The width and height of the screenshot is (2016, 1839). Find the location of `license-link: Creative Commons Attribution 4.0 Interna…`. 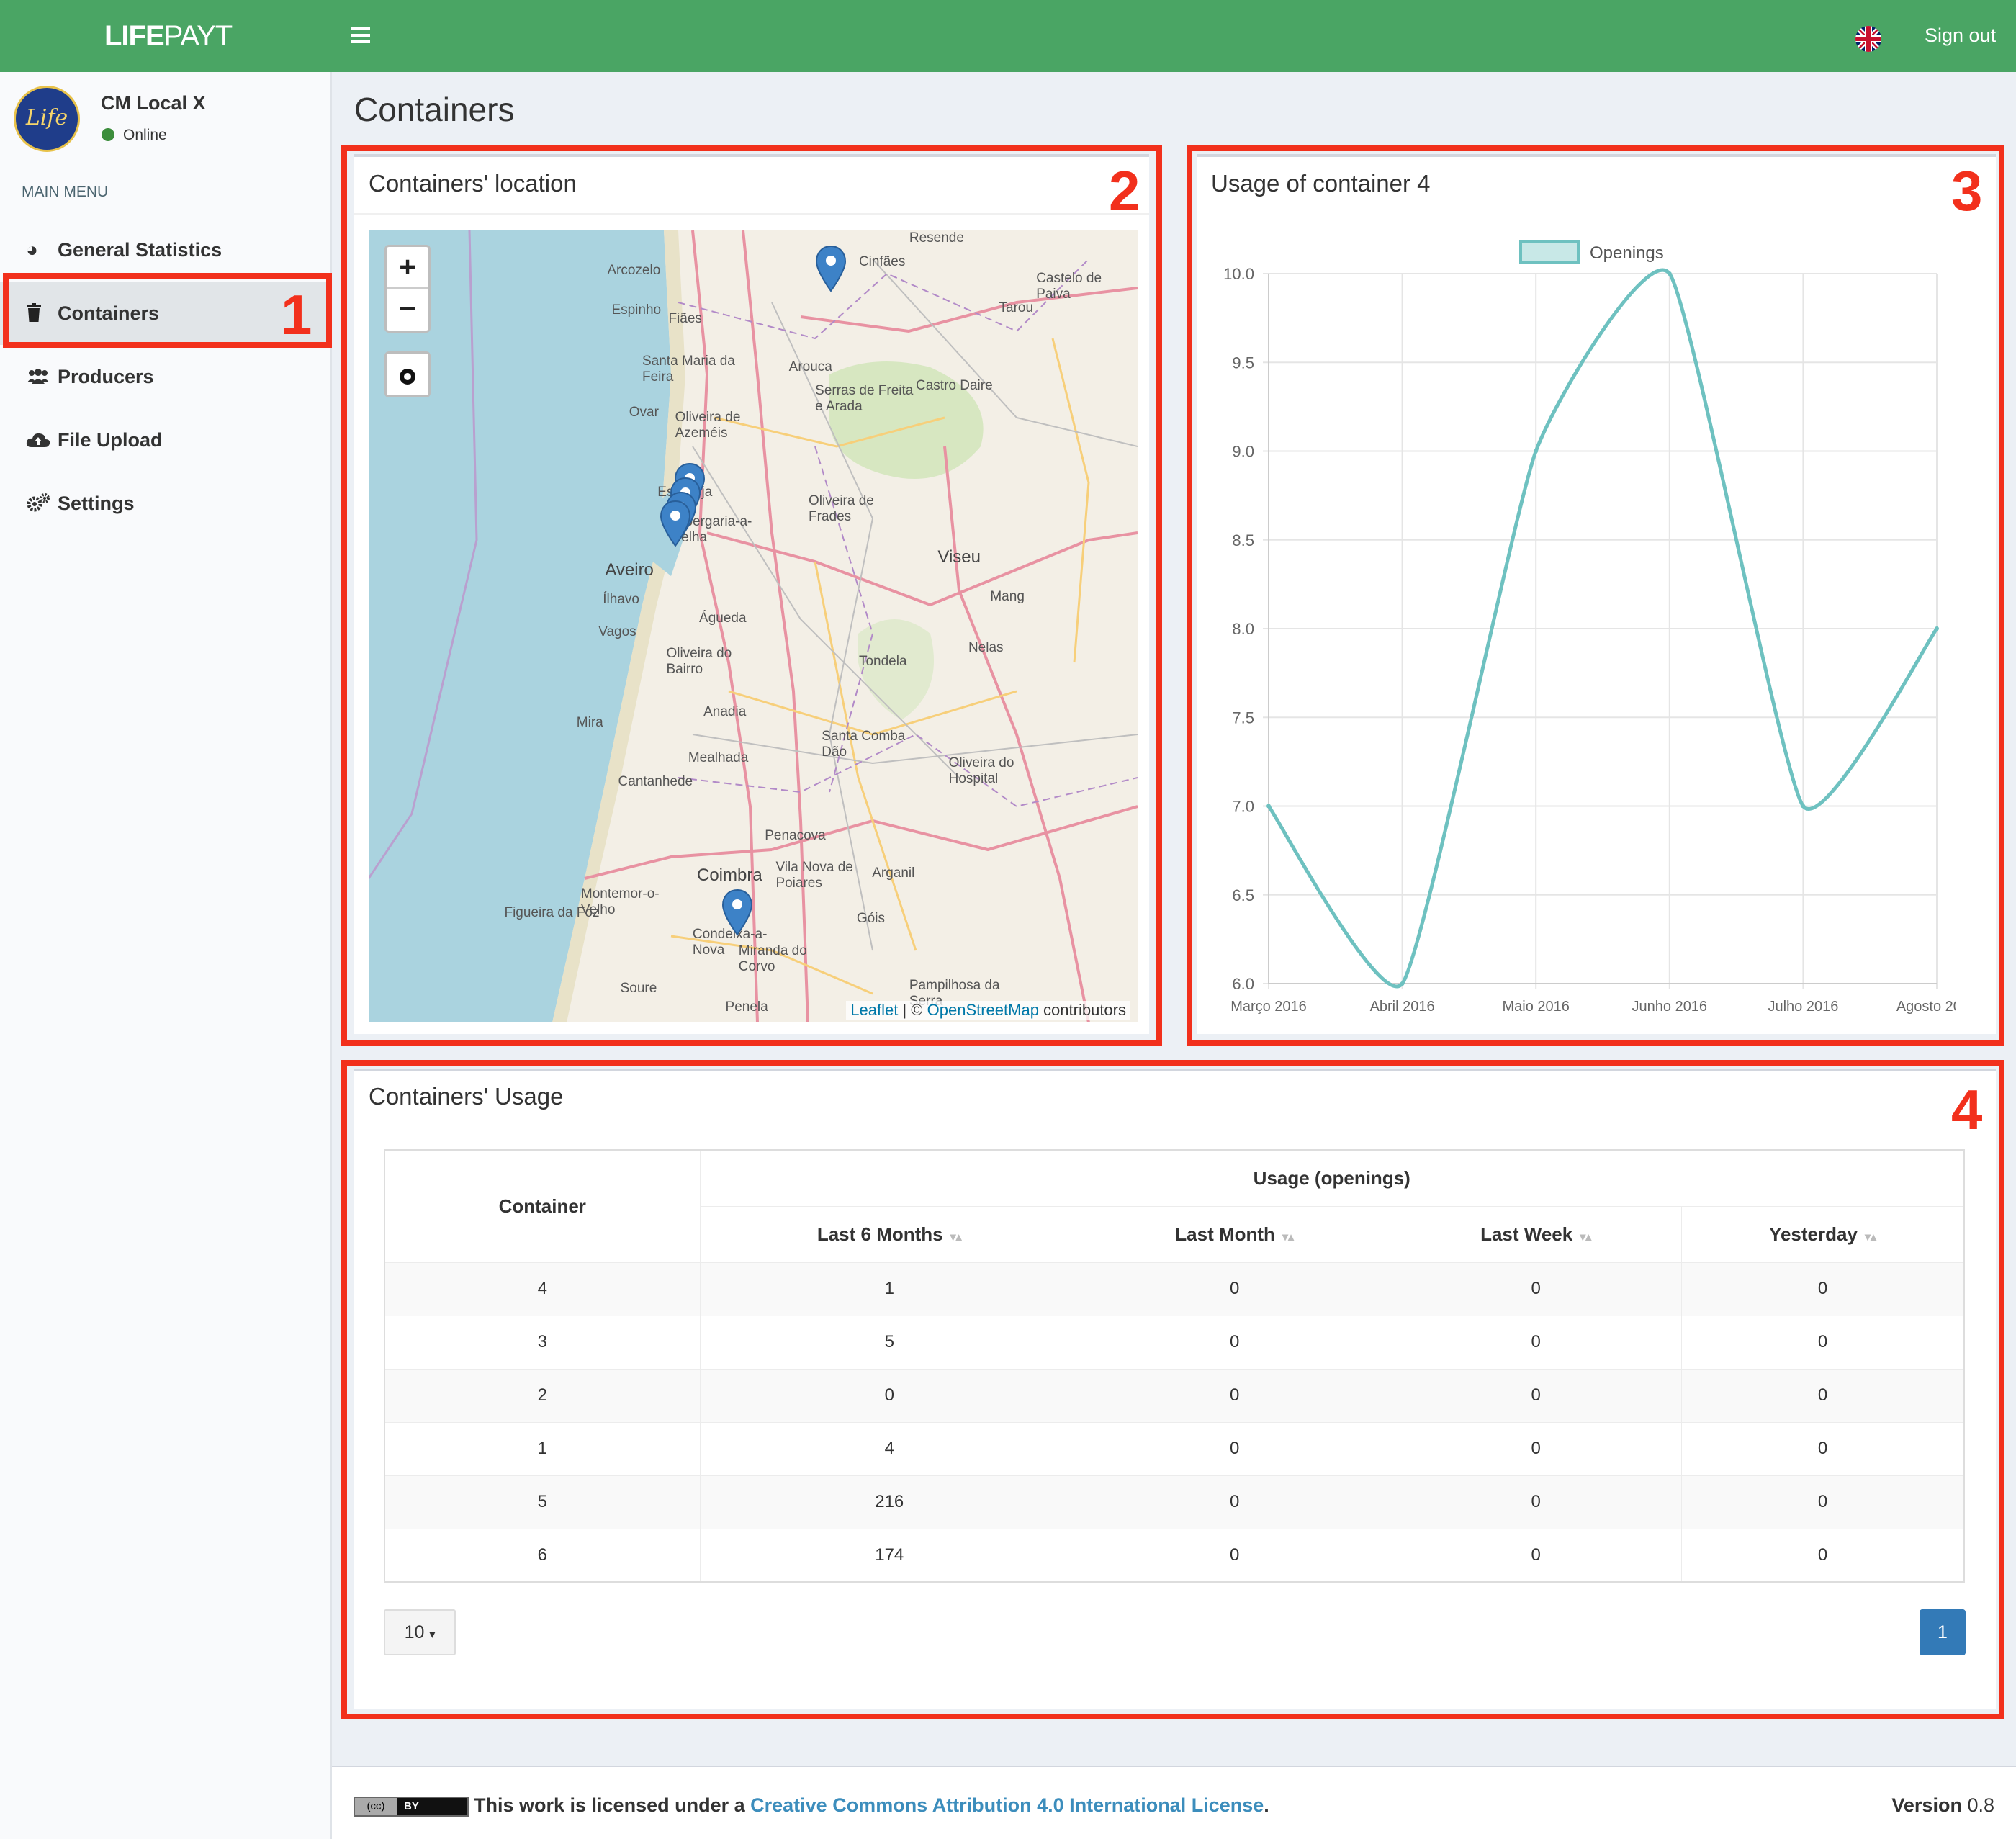

license-link: Creative Commons Attribution 4.0 Interna… is located at coordinates (1007, 1805).